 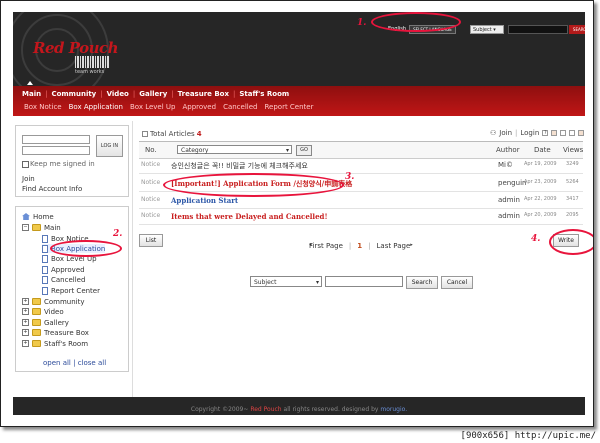 What do you see at coordinates (364, 281) in the screenshot?
I see `search-keyword-input` at bounding box center [364, 281].